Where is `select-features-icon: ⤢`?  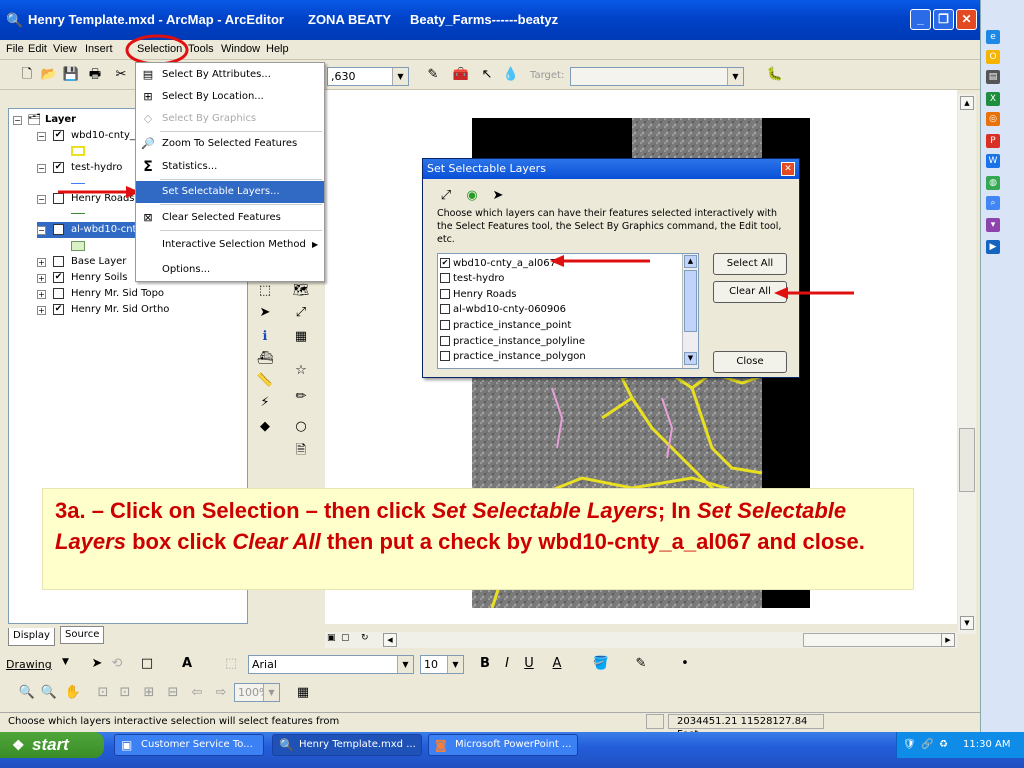
select-features-icon: ⤢ is located at coordinates (446, 196).